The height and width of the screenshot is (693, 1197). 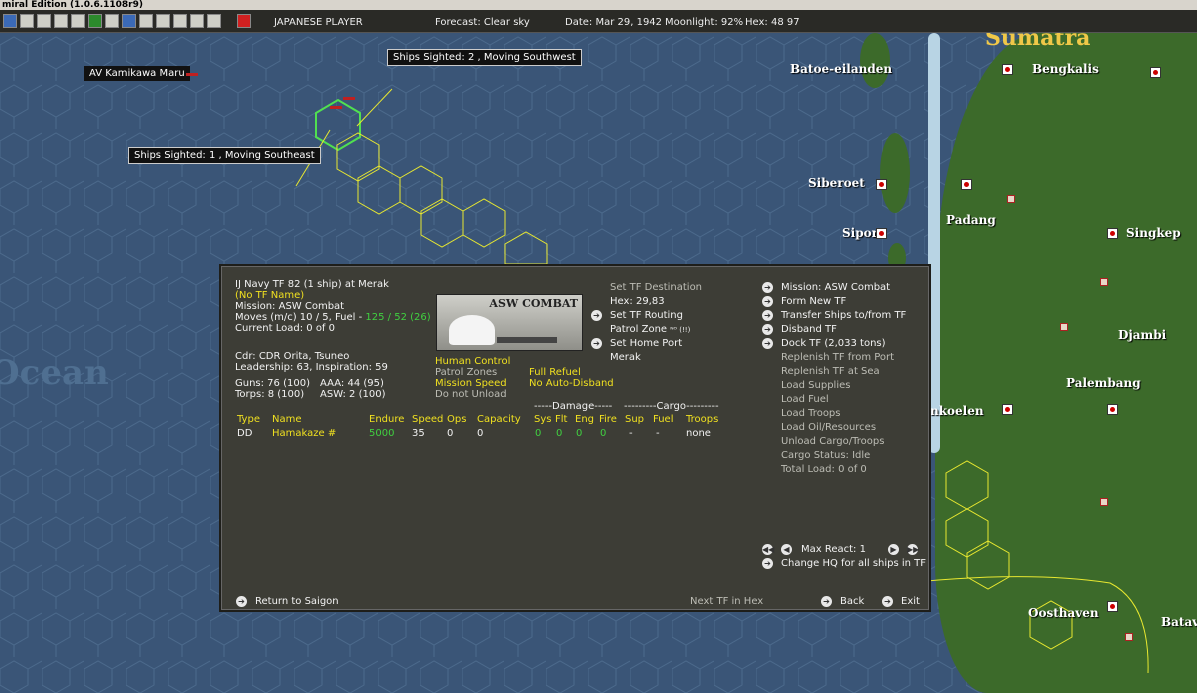 I want to click on player-side: JAPANESE PLAYER, so click(x=318, y=22).